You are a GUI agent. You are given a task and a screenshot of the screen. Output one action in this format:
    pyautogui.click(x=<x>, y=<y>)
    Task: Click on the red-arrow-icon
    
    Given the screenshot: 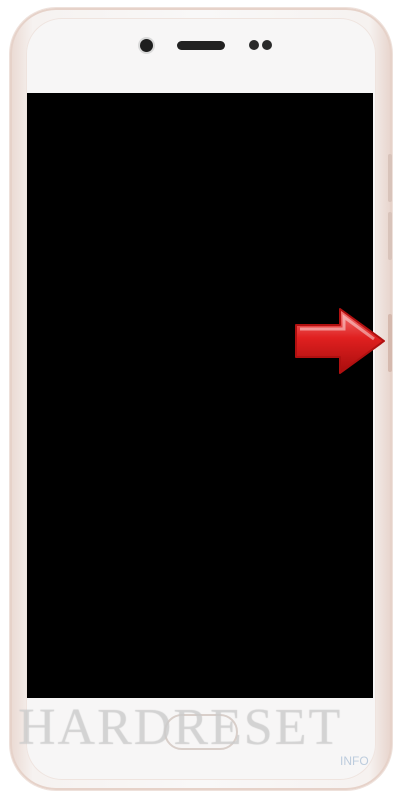 What is the action you would take?
    pyautogui.click(x=340, y=341)
    